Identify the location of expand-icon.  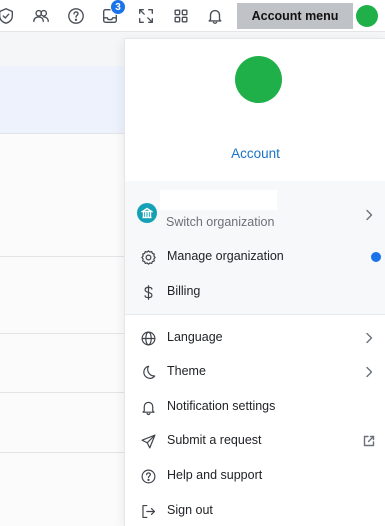
(146, 16).